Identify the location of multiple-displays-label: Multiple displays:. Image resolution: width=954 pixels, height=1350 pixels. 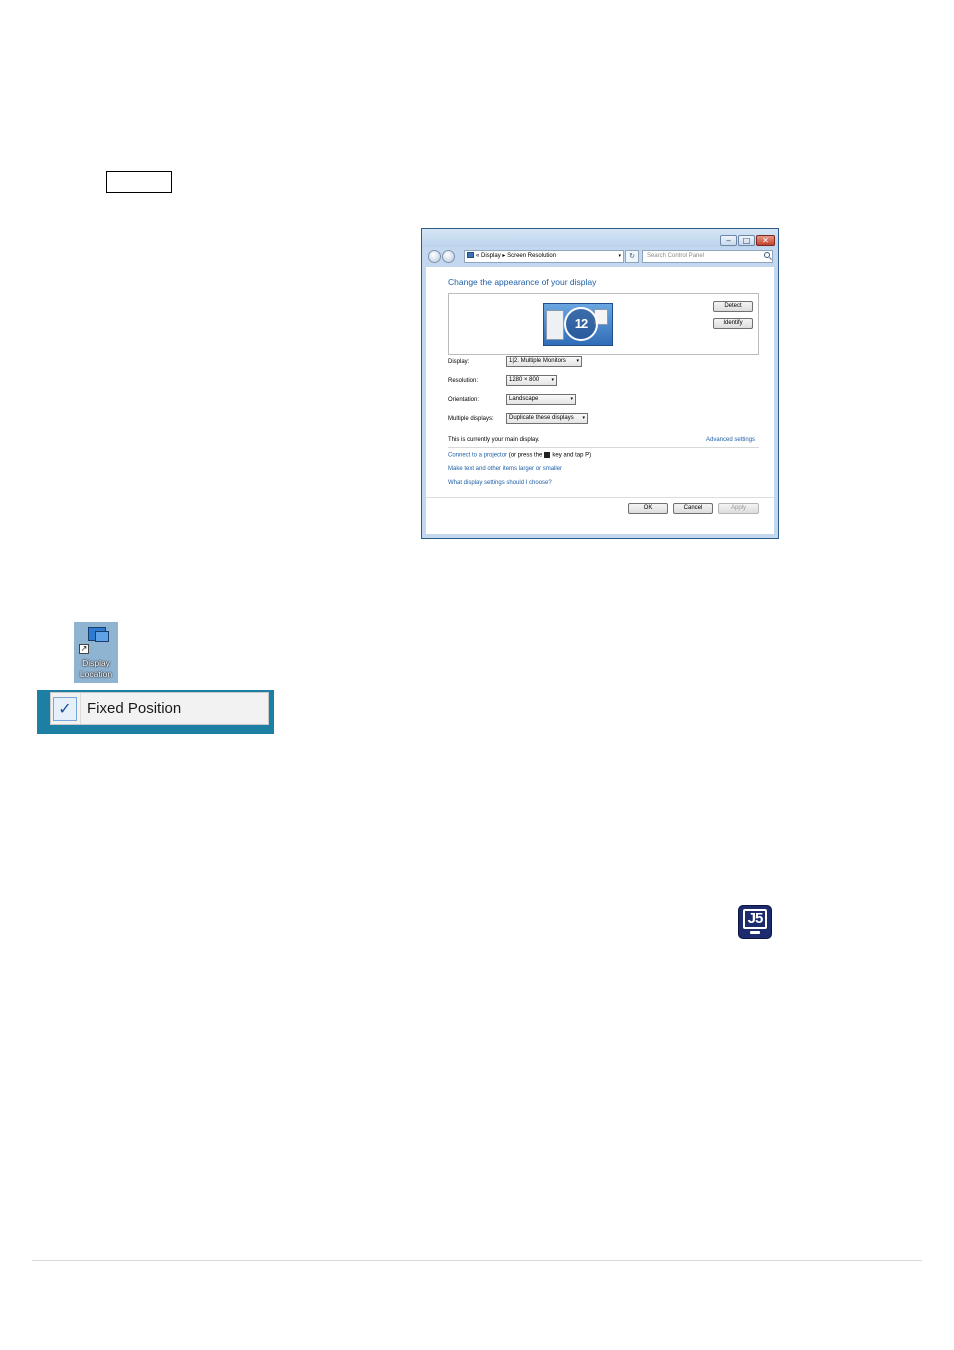
(471, 419).